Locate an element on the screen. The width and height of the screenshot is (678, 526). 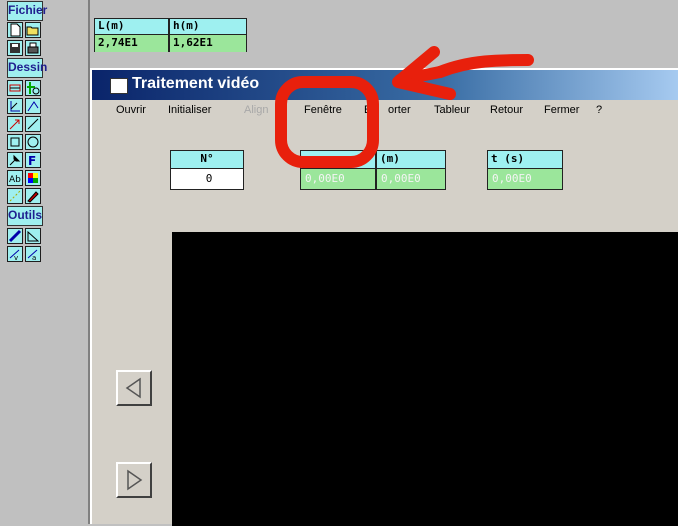
measure-rectangle-icon is located at coordinates (15, 88).